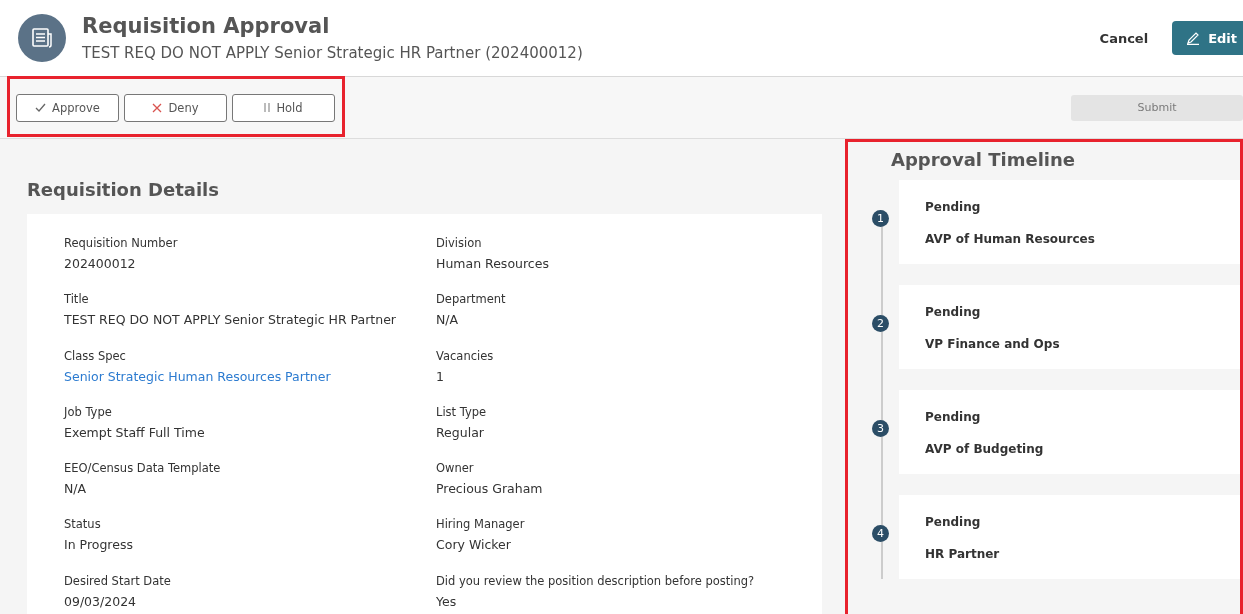 The width and height of the screenshot is (1243, 614). What do you see at coordinates (490, 489) in the screenshot?
I see `field-value: Precious Graham` at bounding box center [490, 489].